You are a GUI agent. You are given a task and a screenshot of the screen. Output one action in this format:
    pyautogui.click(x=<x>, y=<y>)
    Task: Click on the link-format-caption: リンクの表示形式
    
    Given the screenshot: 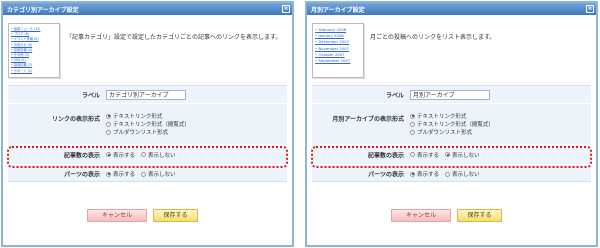 What is the action you would take?
    pyautogui.click(x=75, y=119)
    